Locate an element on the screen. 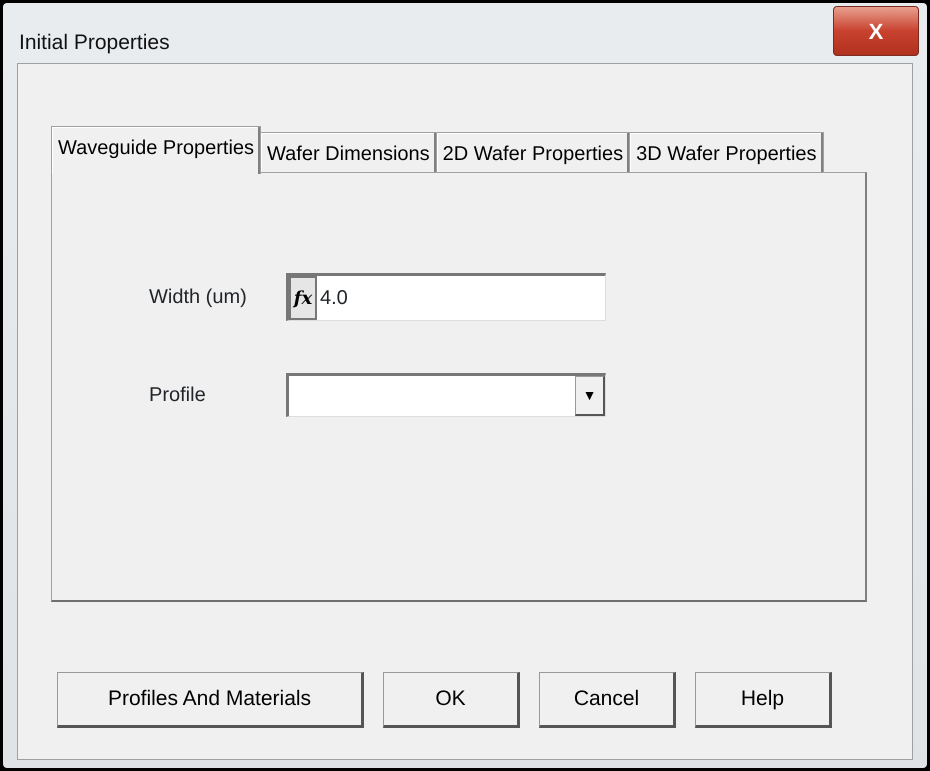 The height and width of the screenshot is (771, 930). close-button: X is located at coordinates (876, 31).